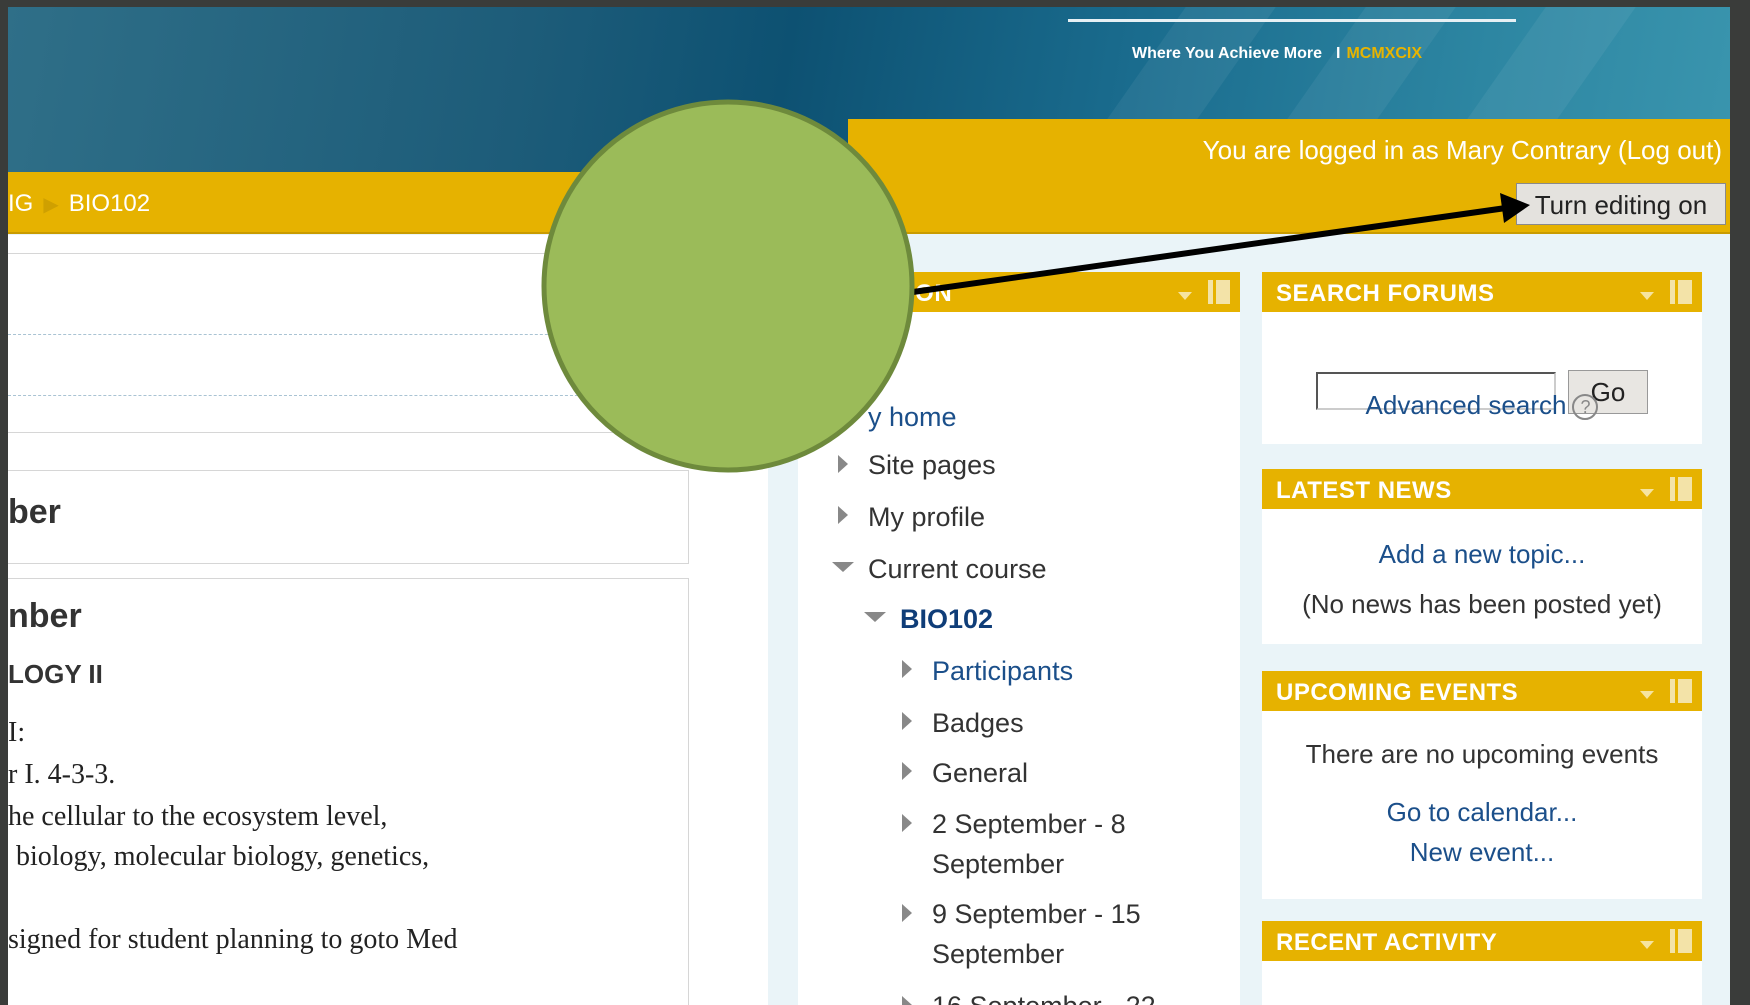  I want to click on block-title: RECENT ACTIVITY, so click(1387, 942).